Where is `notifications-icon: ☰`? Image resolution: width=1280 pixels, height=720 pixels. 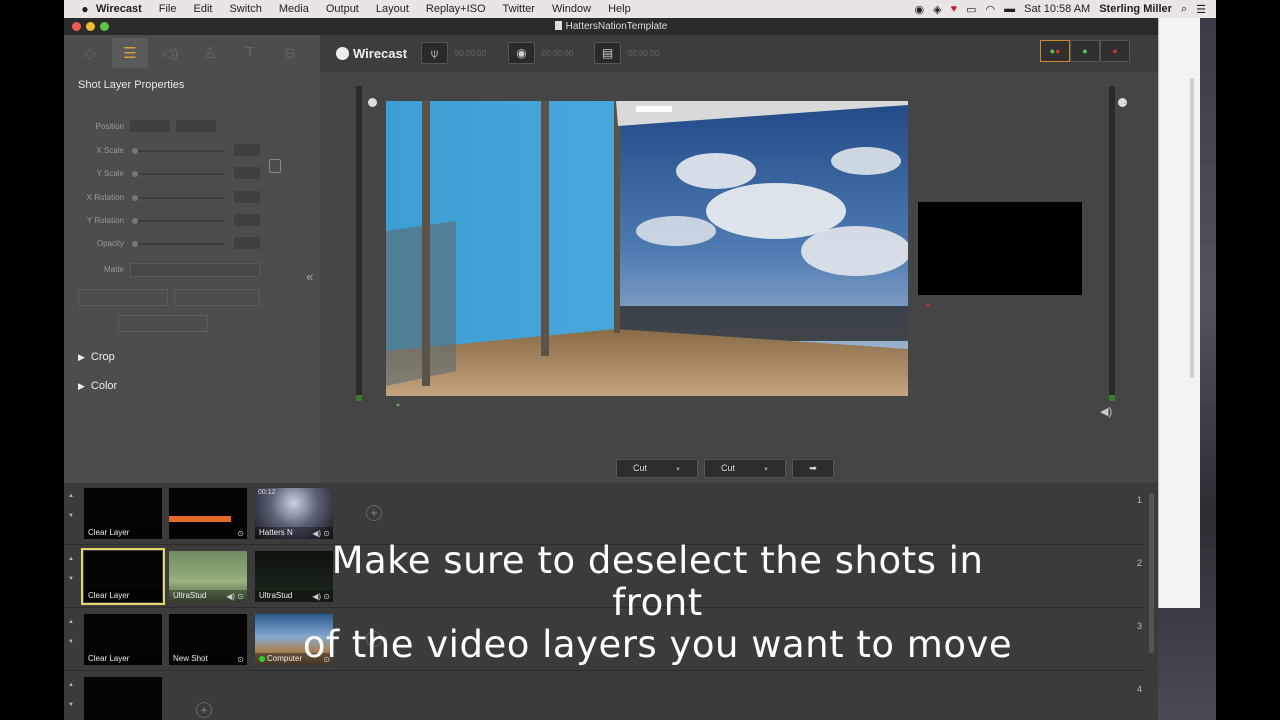
notifications-icon: ☰ is located at coordinates (1201, 9).